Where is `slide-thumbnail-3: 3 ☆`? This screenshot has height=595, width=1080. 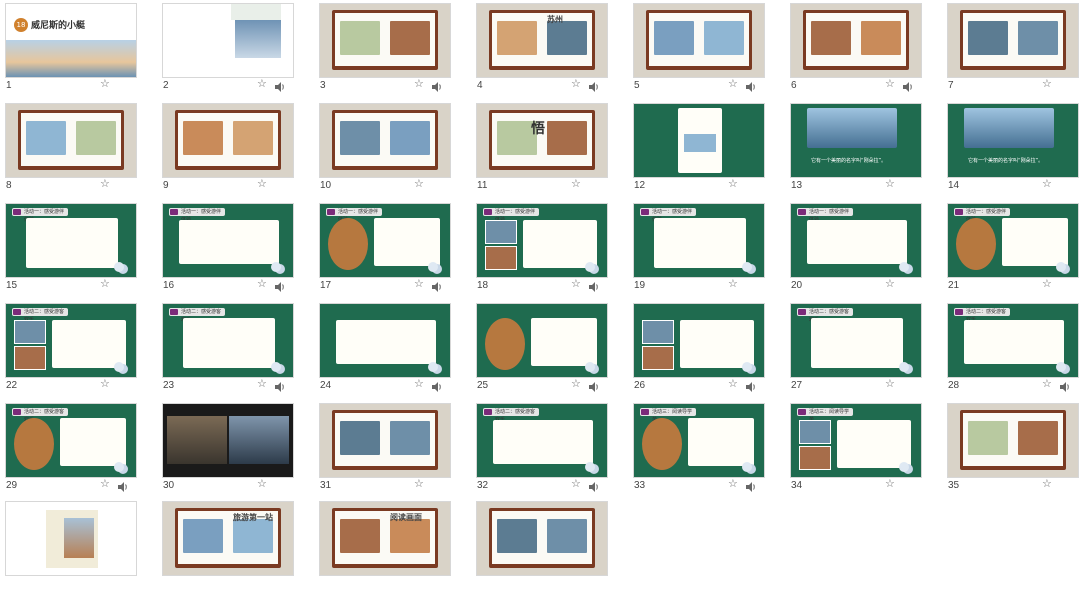 slide-thumbnail-3: 3 ☆ is located at coordinates (392, 48).